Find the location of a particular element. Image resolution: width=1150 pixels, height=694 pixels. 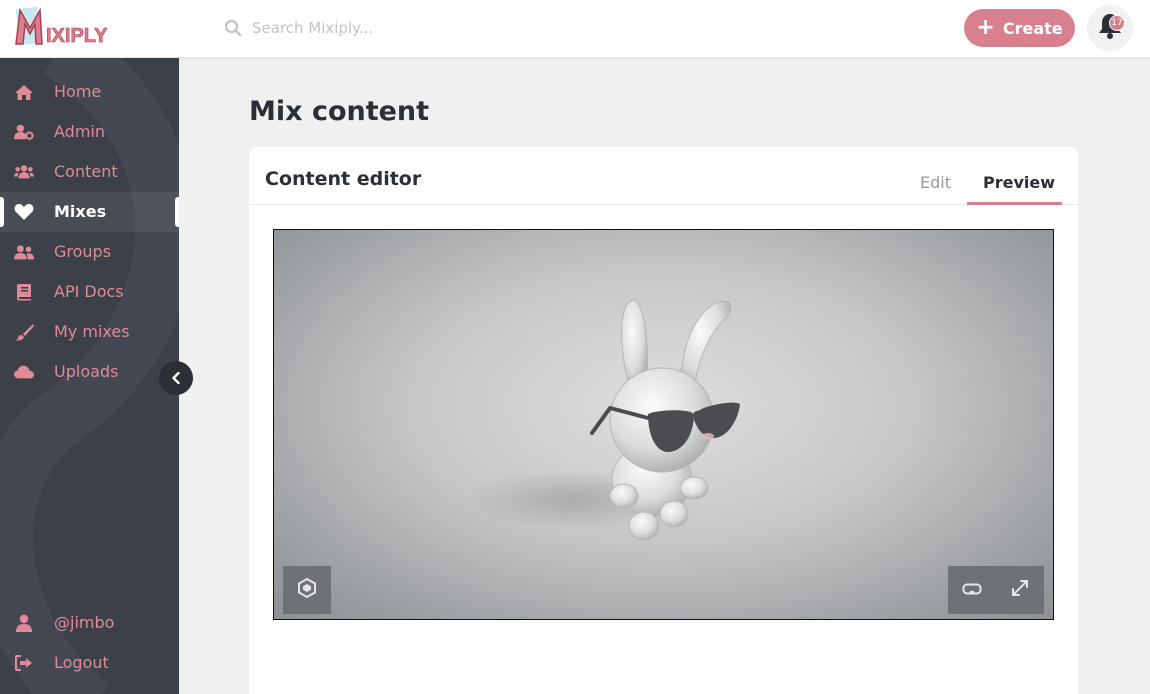

user-gear-icon is located at coordinates (24, 132).